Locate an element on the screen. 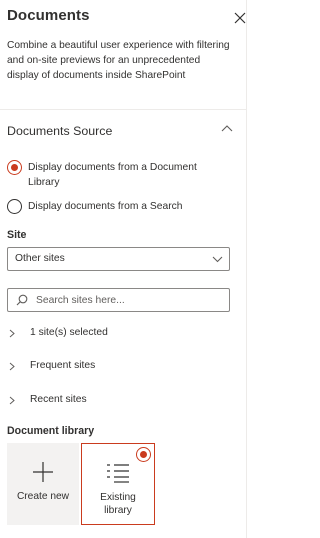  site-dropdown: Other sites is located at coordinates (118, 259).